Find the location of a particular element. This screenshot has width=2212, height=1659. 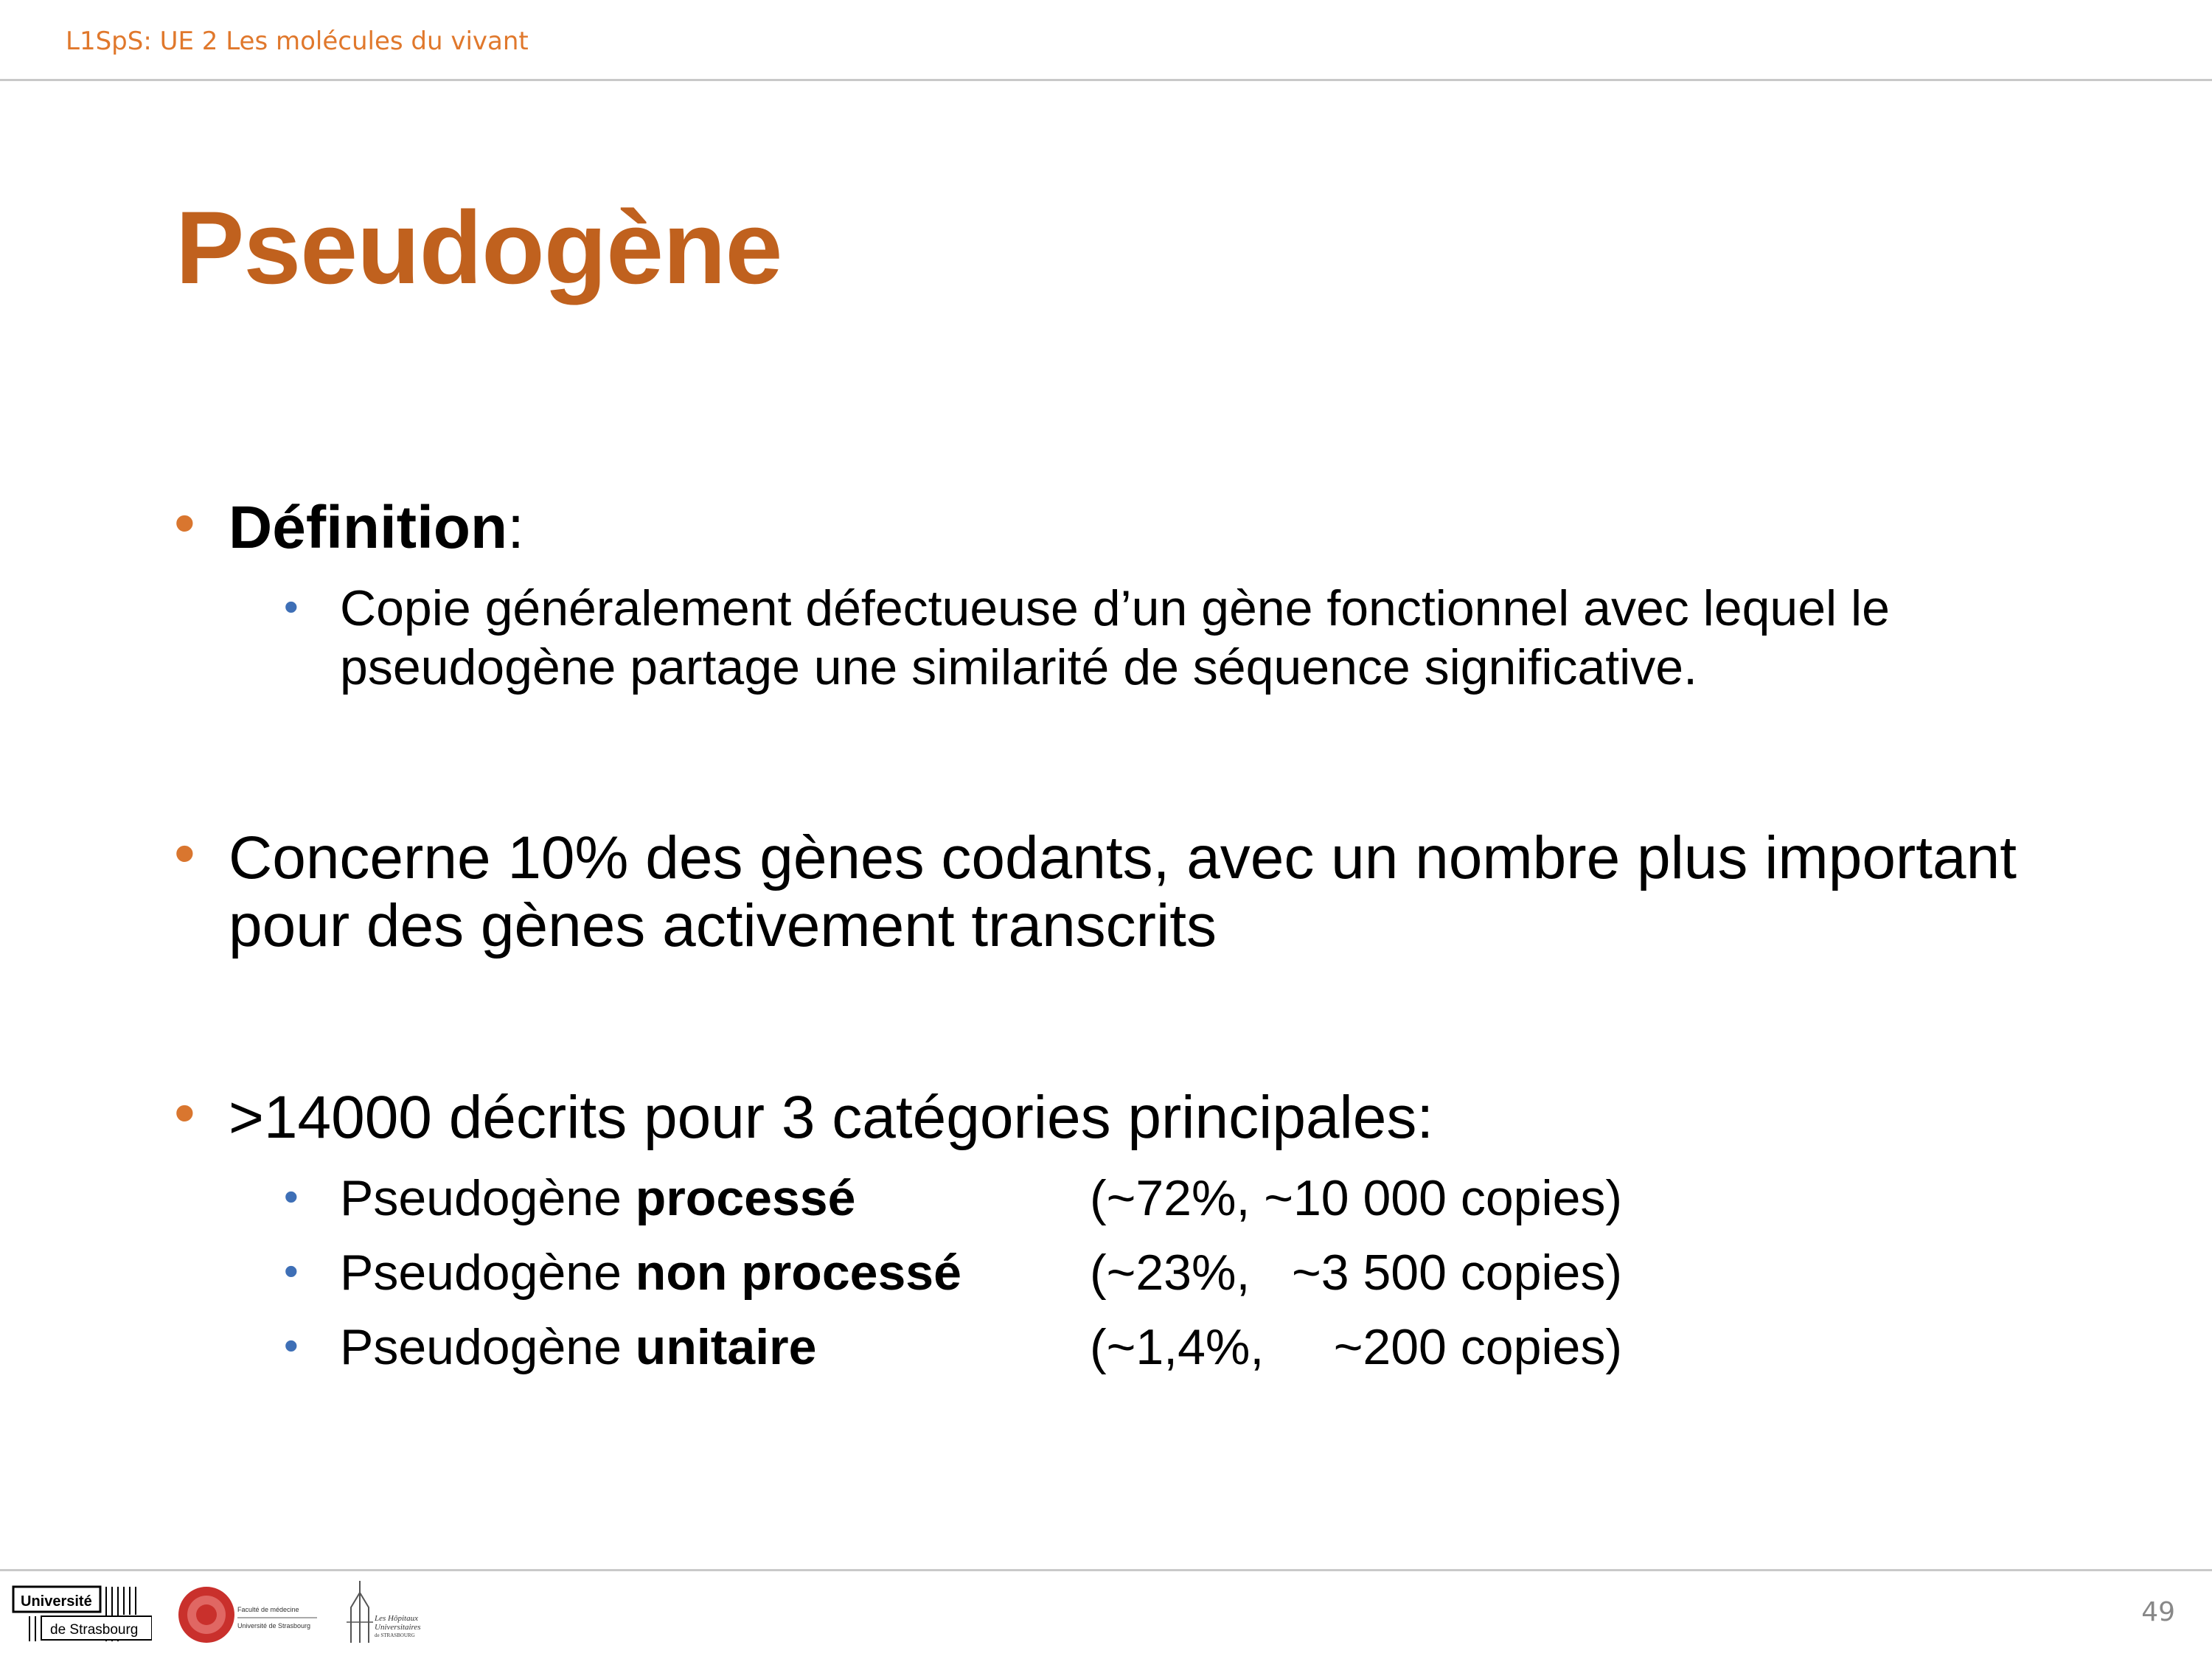

svg-text: de STRASBOURG is located at coordinates (395, 1635).